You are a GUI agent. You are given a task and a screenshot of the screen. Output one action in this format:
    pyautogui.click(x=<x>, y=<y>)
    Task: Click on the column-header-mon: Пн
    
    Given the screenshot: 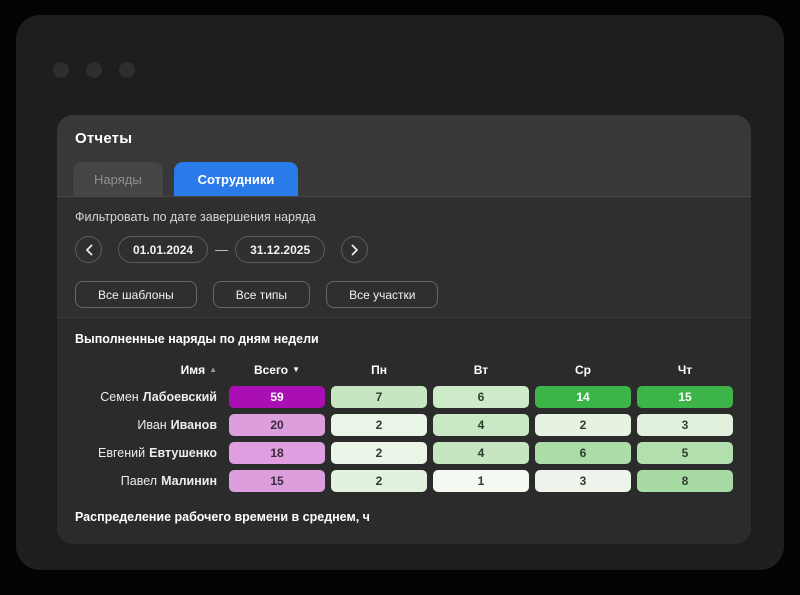 What is the action you would take?
    pyautogui.click(x=379, y=370)
    